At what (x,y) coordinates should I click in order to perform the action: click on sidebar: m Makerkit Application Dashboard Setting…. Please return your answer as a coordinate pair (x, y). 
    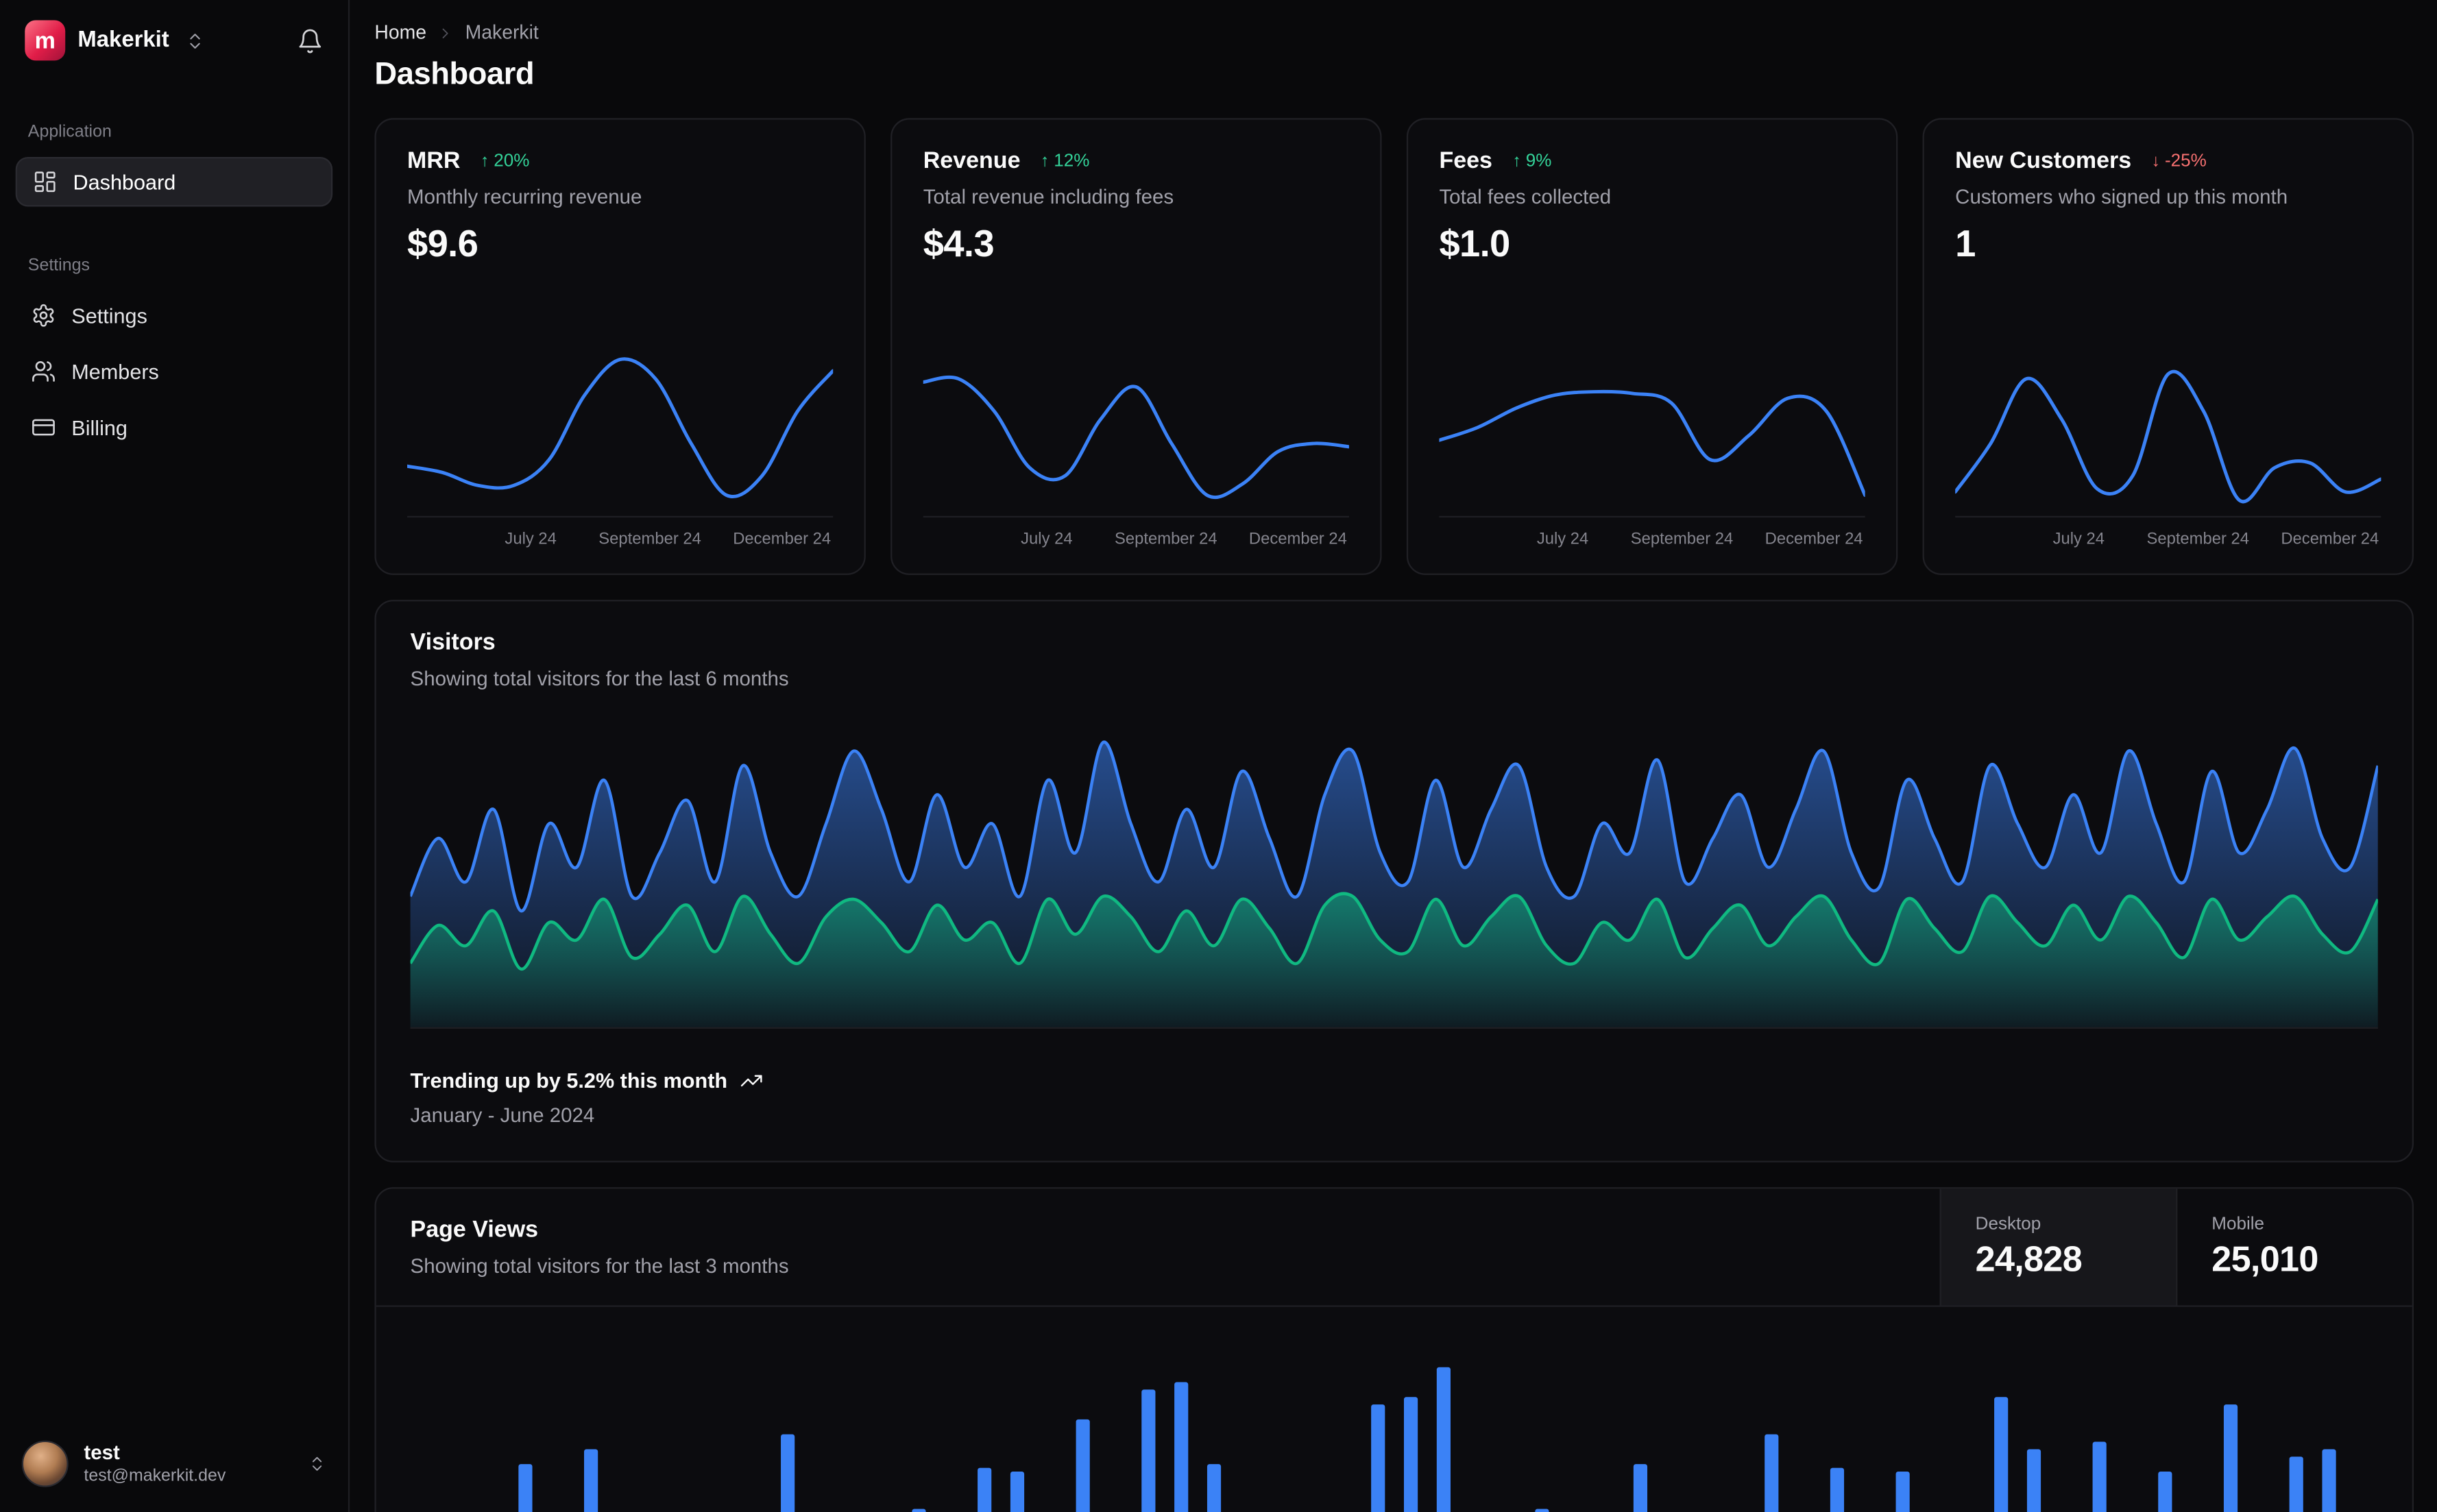
    Looking at the image, I should click on (175, 756).